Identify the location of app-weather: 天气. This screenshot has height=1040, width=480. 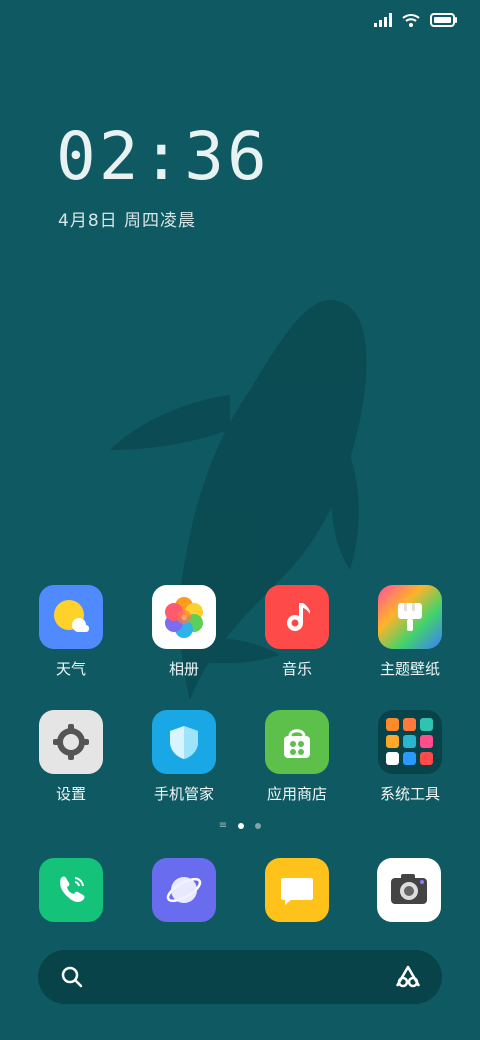
(71, 632).